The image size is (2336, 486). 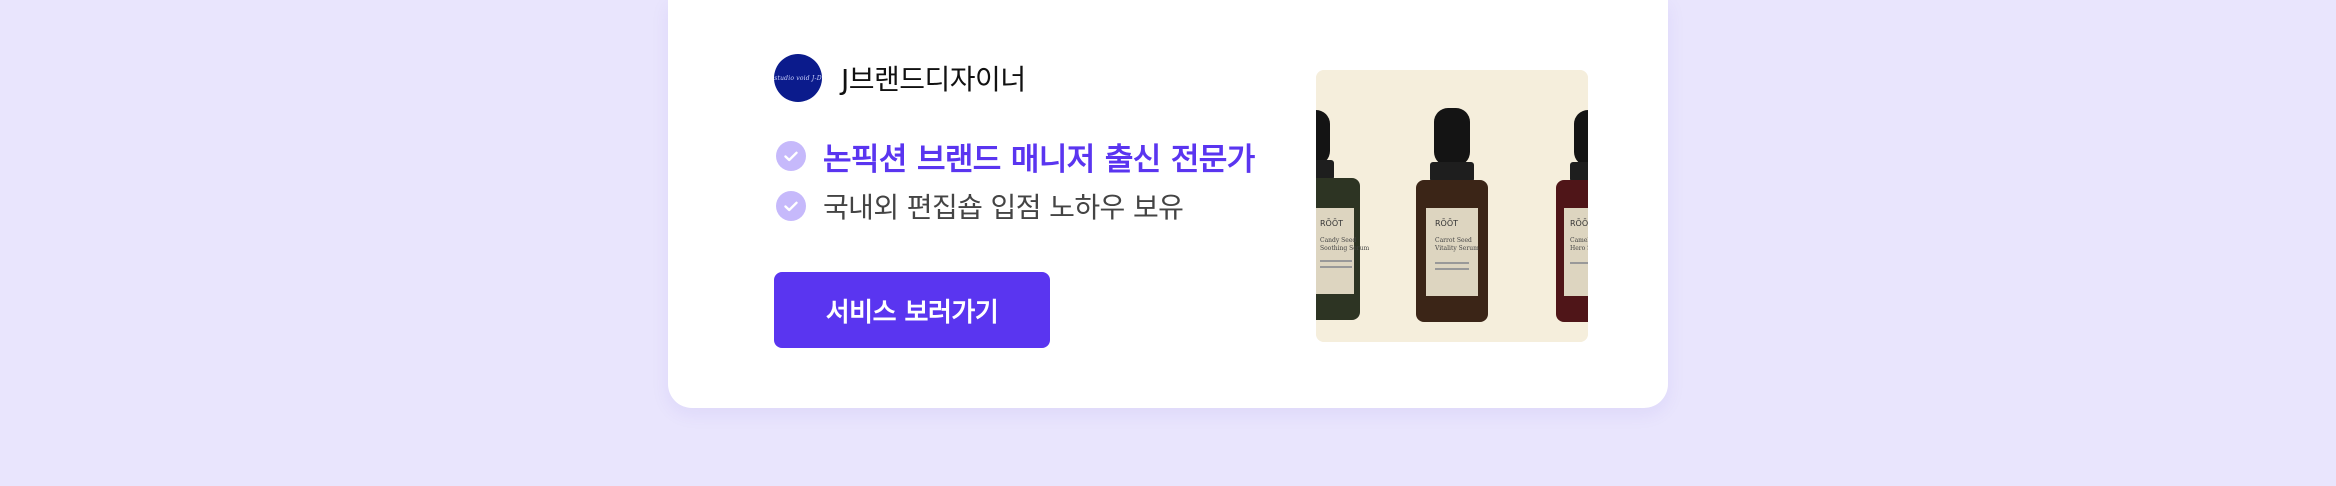 I want to click on feature-item-expert: 논픽션 브랜드 매니저 출신 전문가, so click(x=1015, y=156).